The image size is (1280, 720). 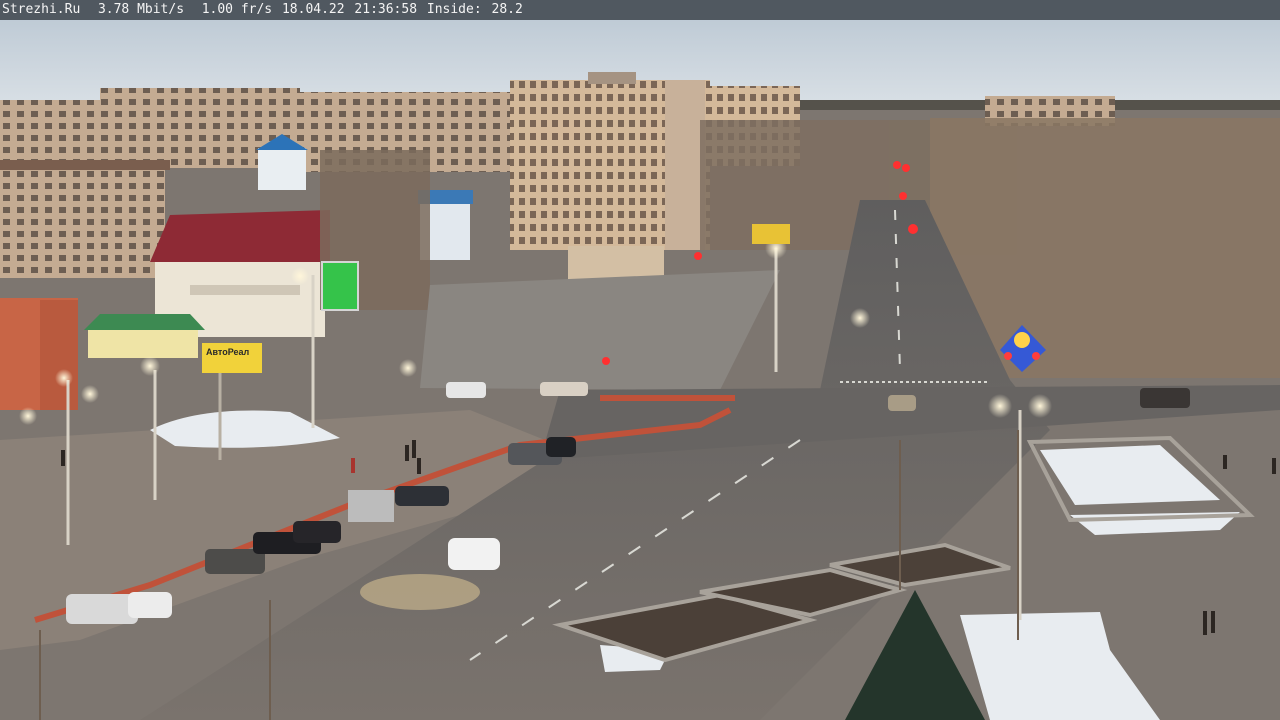 I want to click on osd-inside-value: 28.2, so click(x=507, y=9).